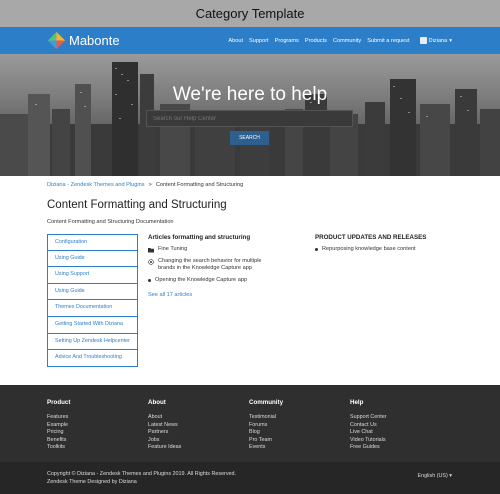 The image size is (500, 494). I want to click on nav-programs: Programs, so click(287, 41).